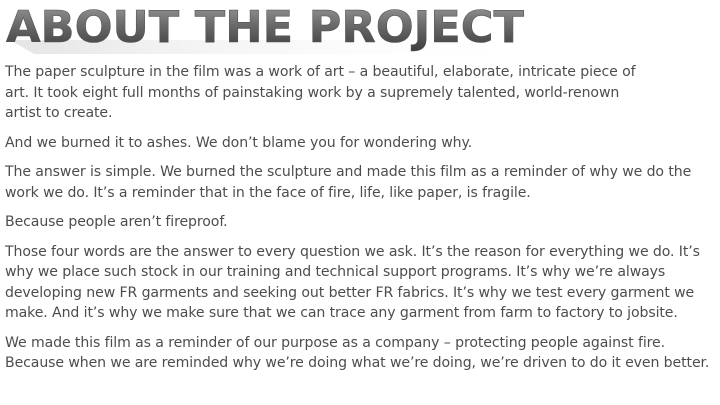  What do you see at coordinates (265, 28) in the screenshot?
I see `page-title: ABOUT THE PROJECT` at bounding box center [265, 28].